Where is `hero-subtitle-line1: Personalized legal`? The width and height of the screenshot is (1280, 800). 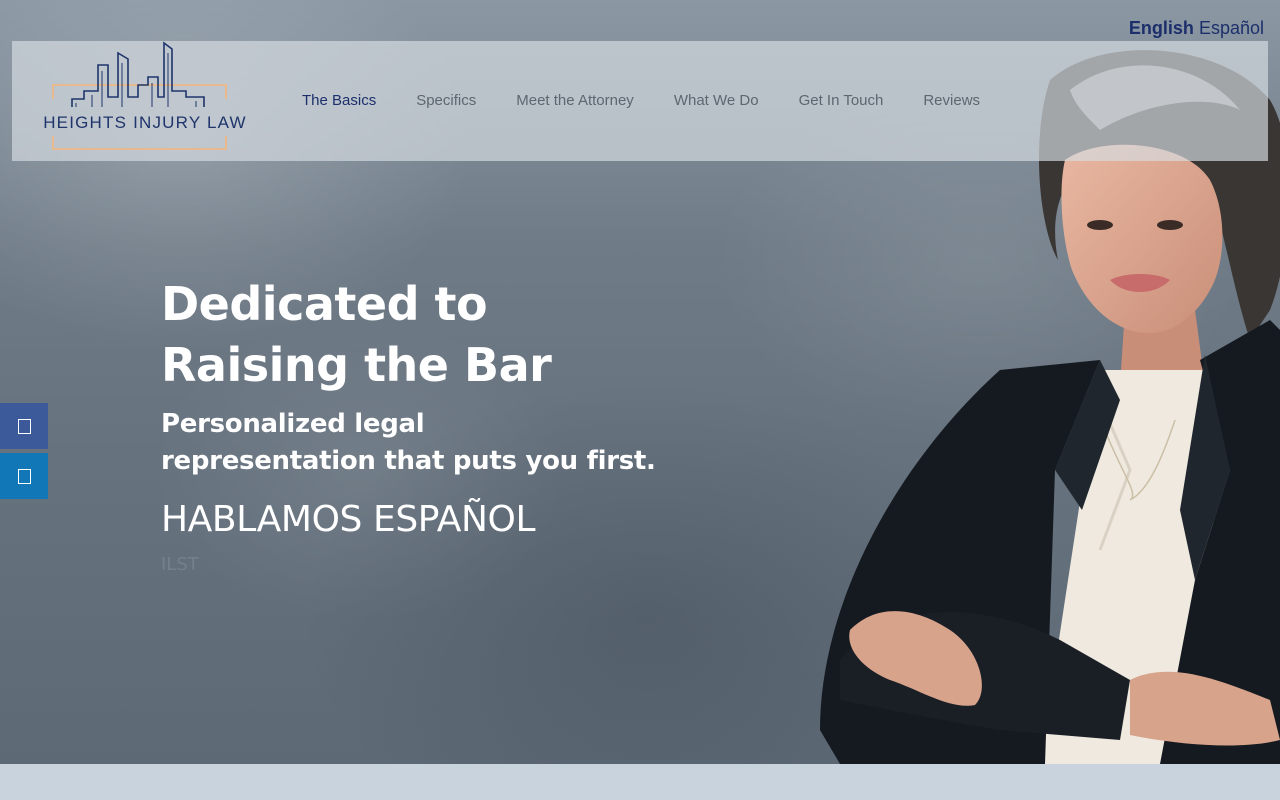
hero-subtitle-line1: Personalized legal is located at coordinates (293, 424).